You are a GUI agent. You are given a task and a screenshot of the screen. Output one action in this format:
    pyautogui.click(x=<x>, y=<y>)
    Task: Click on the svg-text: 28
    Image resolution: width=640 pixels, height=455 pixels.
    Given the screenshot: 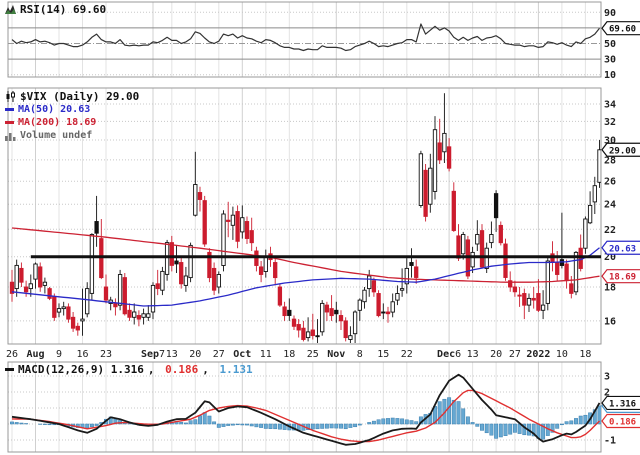 What is the action you would take?
    pyautogui.click(x=610, y=160)
    